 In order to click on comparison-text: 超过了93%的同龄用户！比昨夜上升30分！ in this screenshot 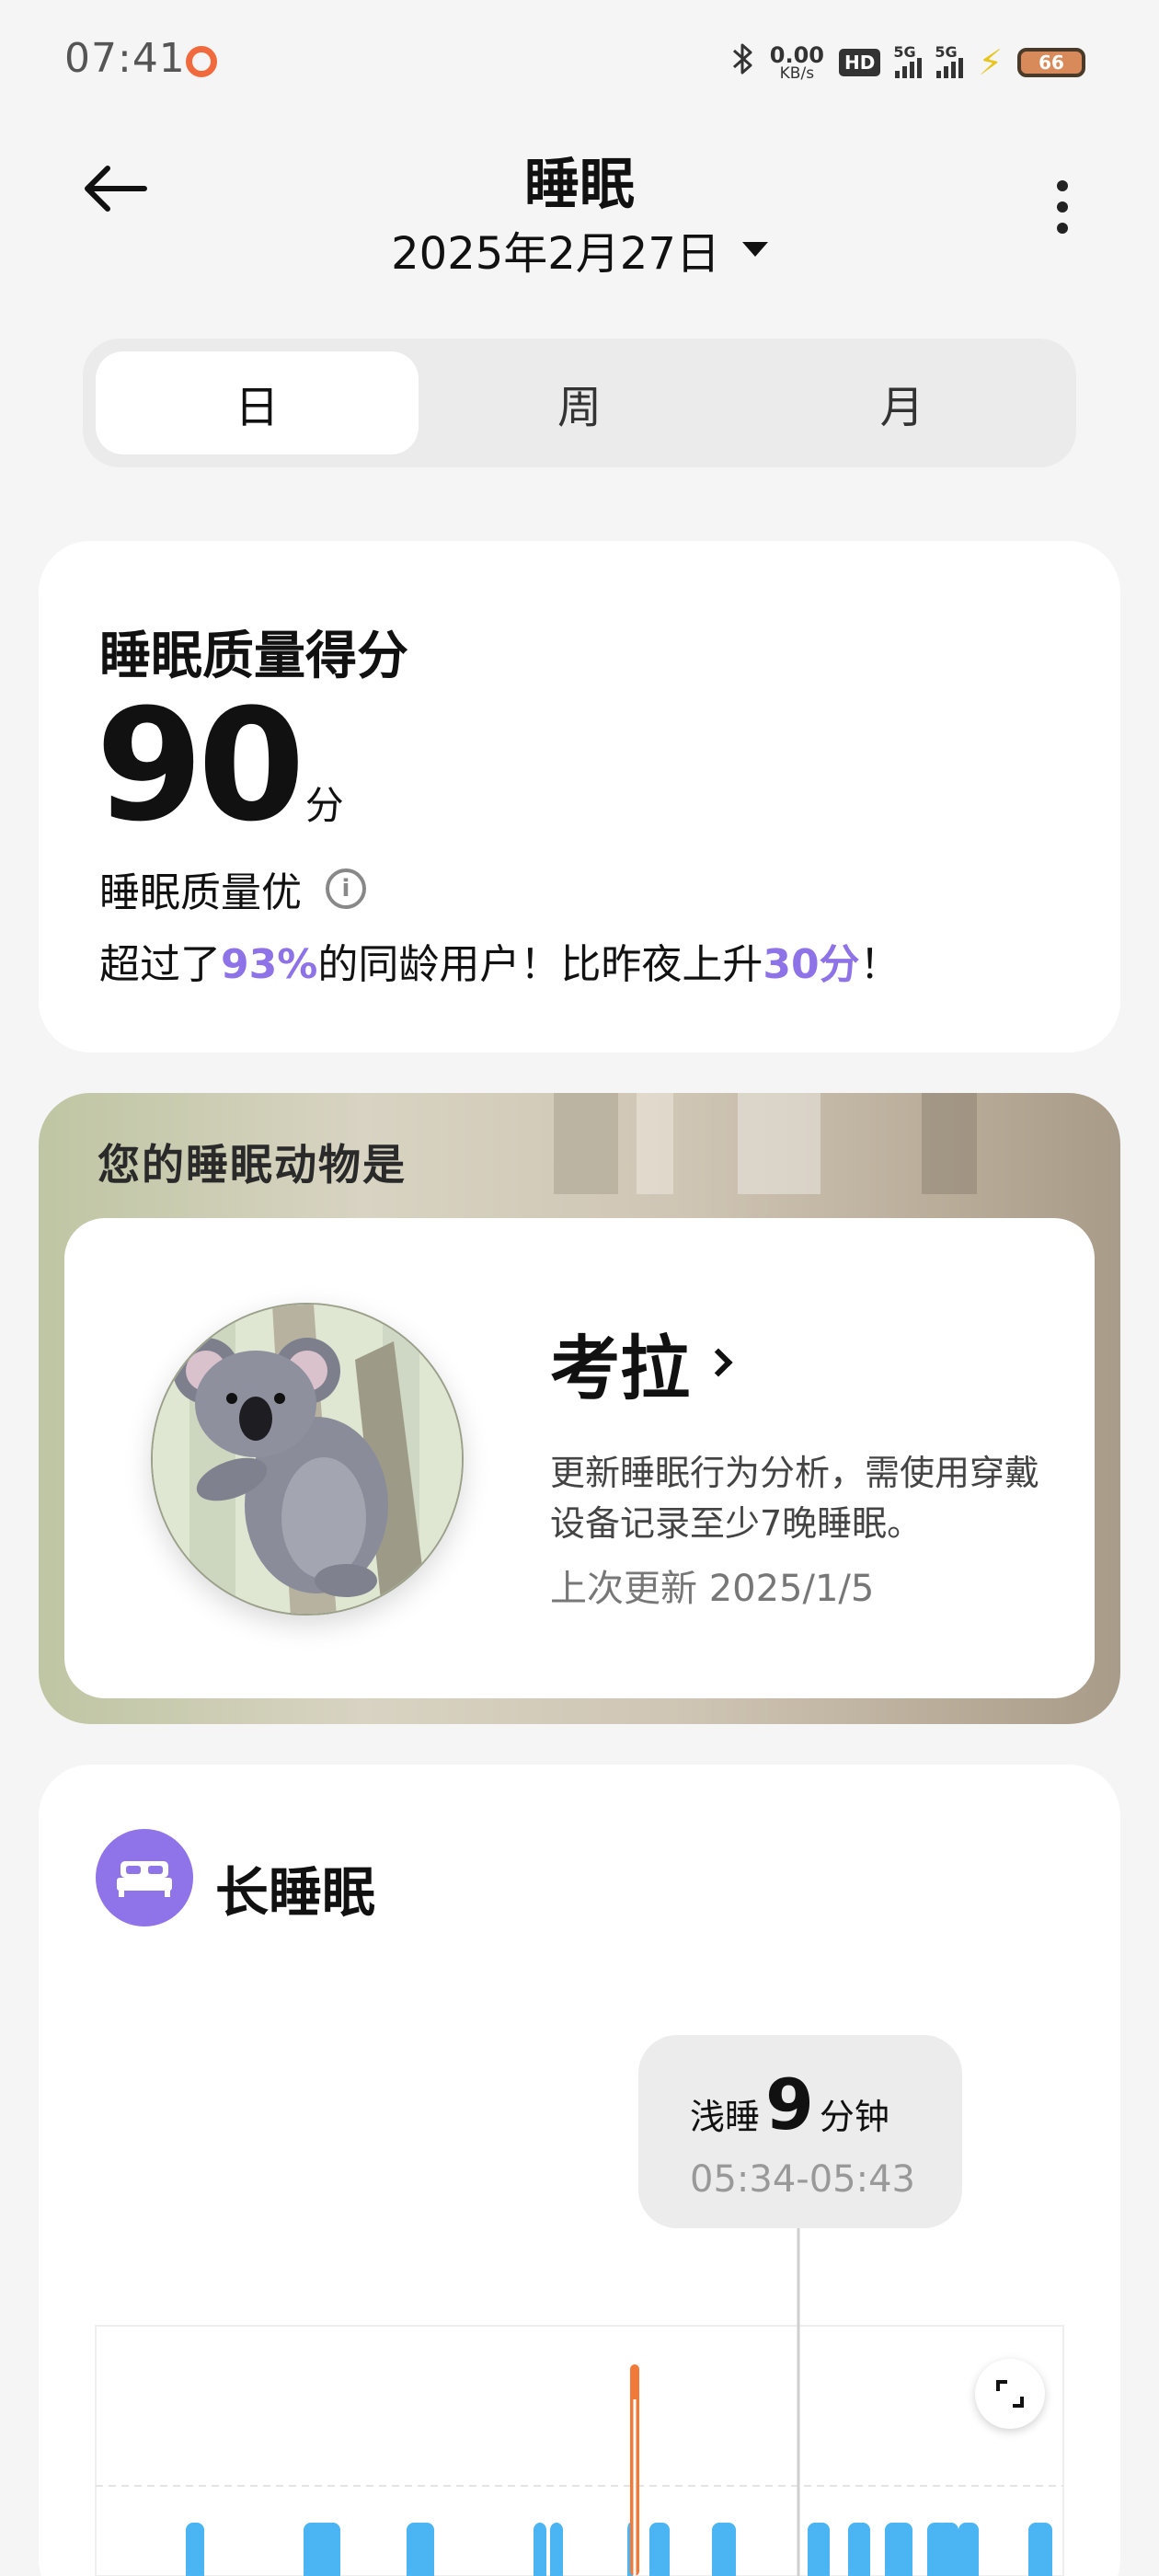, I will do `click(500, 960)`.